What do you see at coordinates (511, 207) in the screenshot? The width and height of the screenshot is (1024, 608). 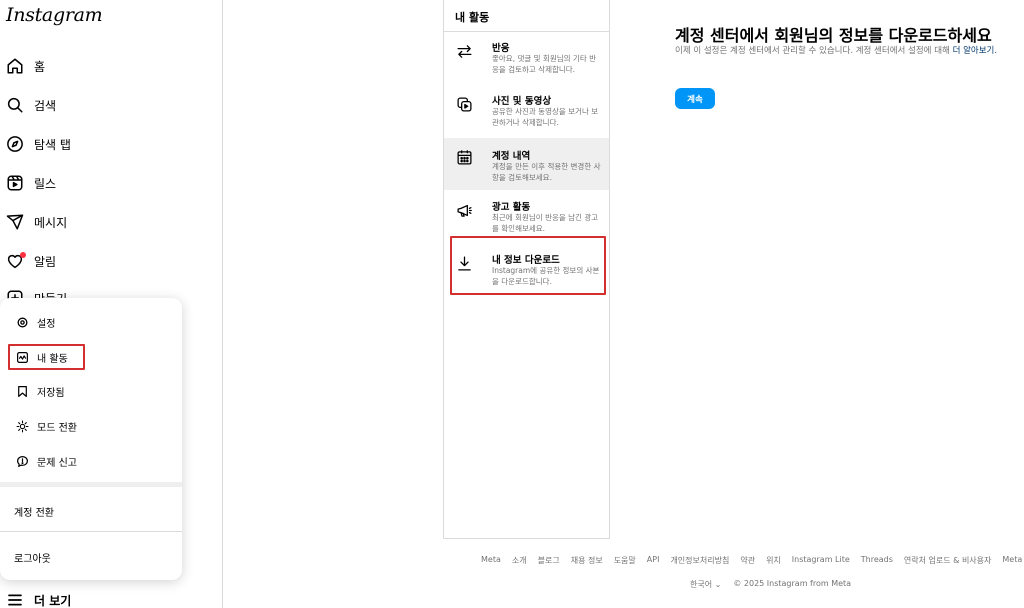 I see `activity-title-ad-activity: 광고 활동` at bounding box center [511, 207].